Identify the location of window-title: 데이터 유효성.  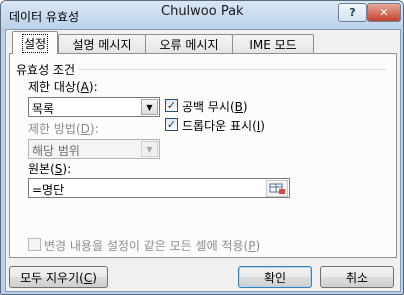
(44, 17).